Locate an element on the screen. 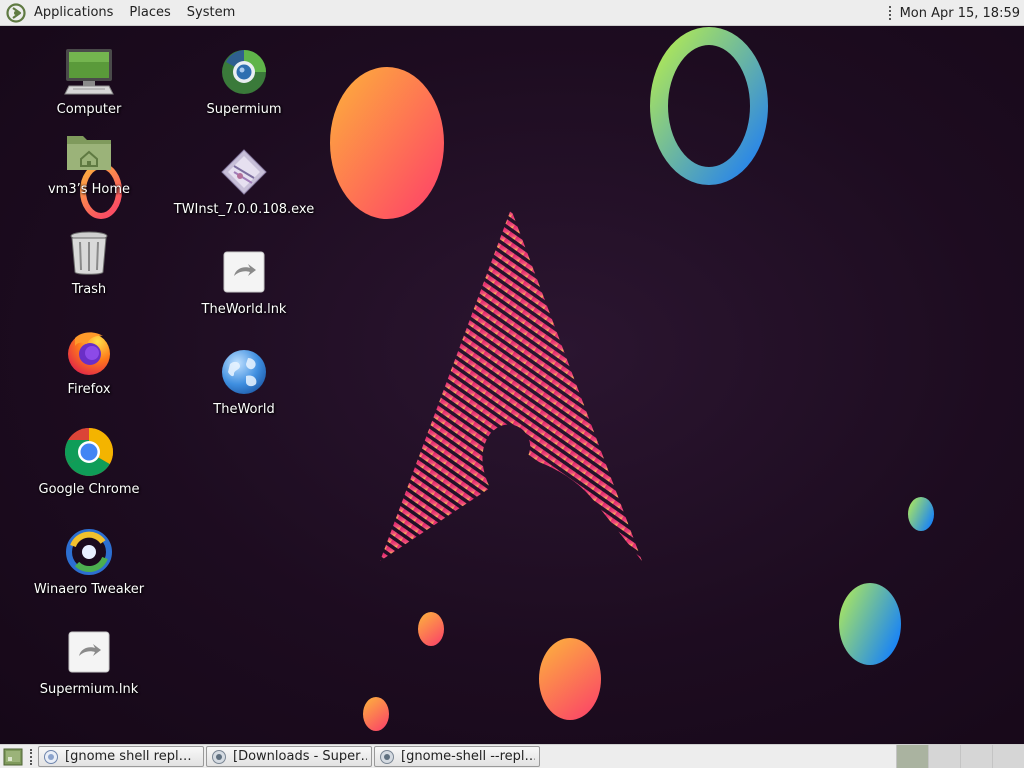  desktop-icon-computer: Computer is located at coordinates (89, 81).